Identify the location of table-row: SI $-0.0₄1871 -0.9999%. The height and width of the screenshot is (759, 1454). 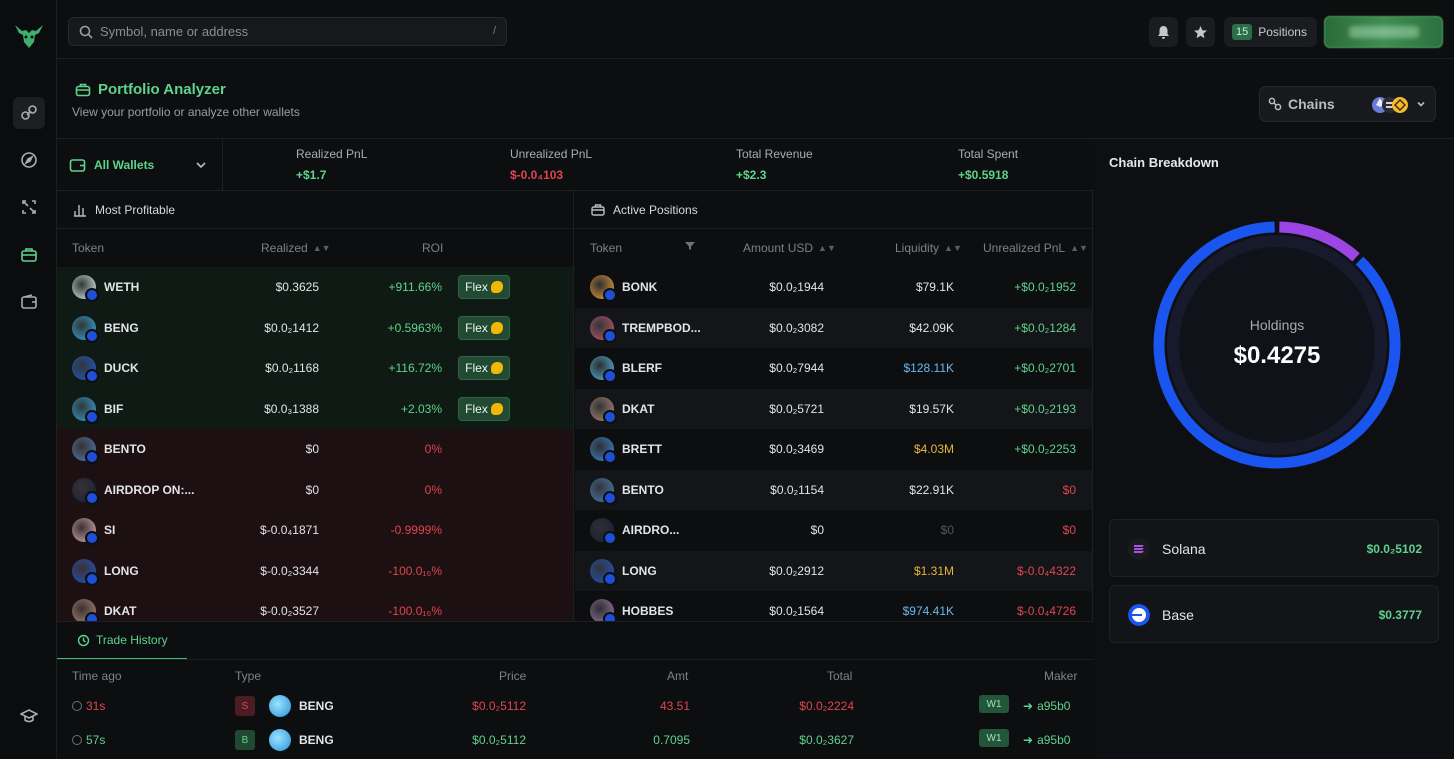
(315, 530).